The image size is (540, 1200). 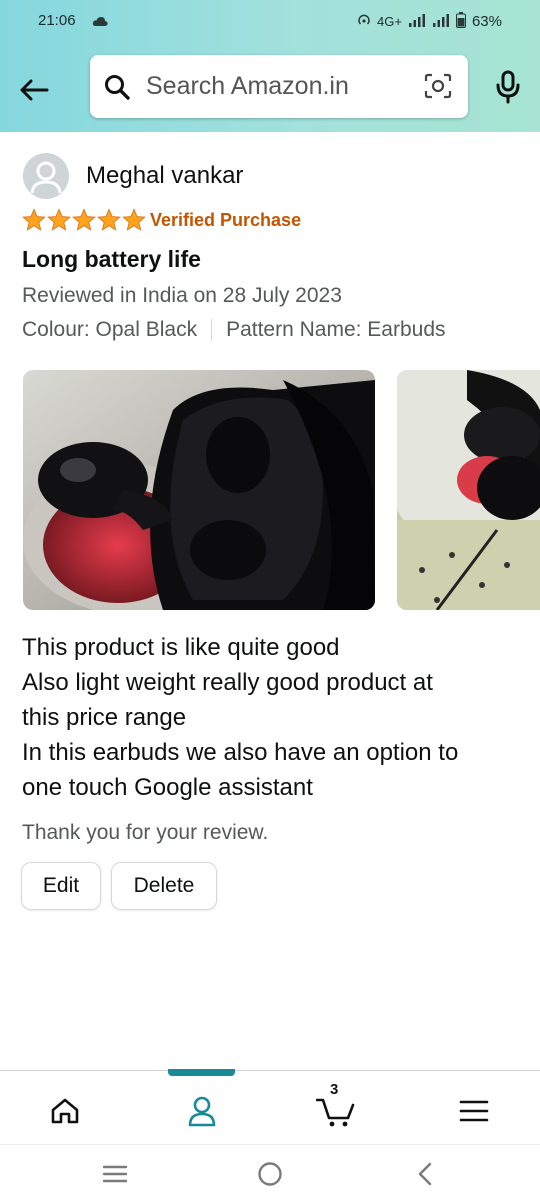 I want to click on back-button, so click(x=34, y=90).